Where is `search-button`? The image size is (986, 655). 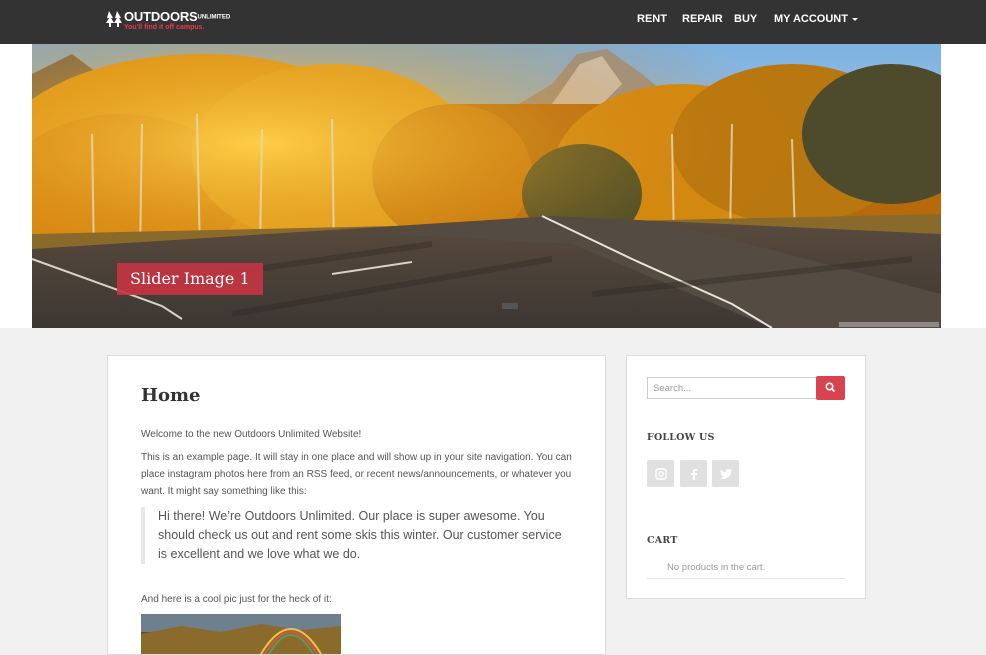 search-button is located at coordinates (830, 388).